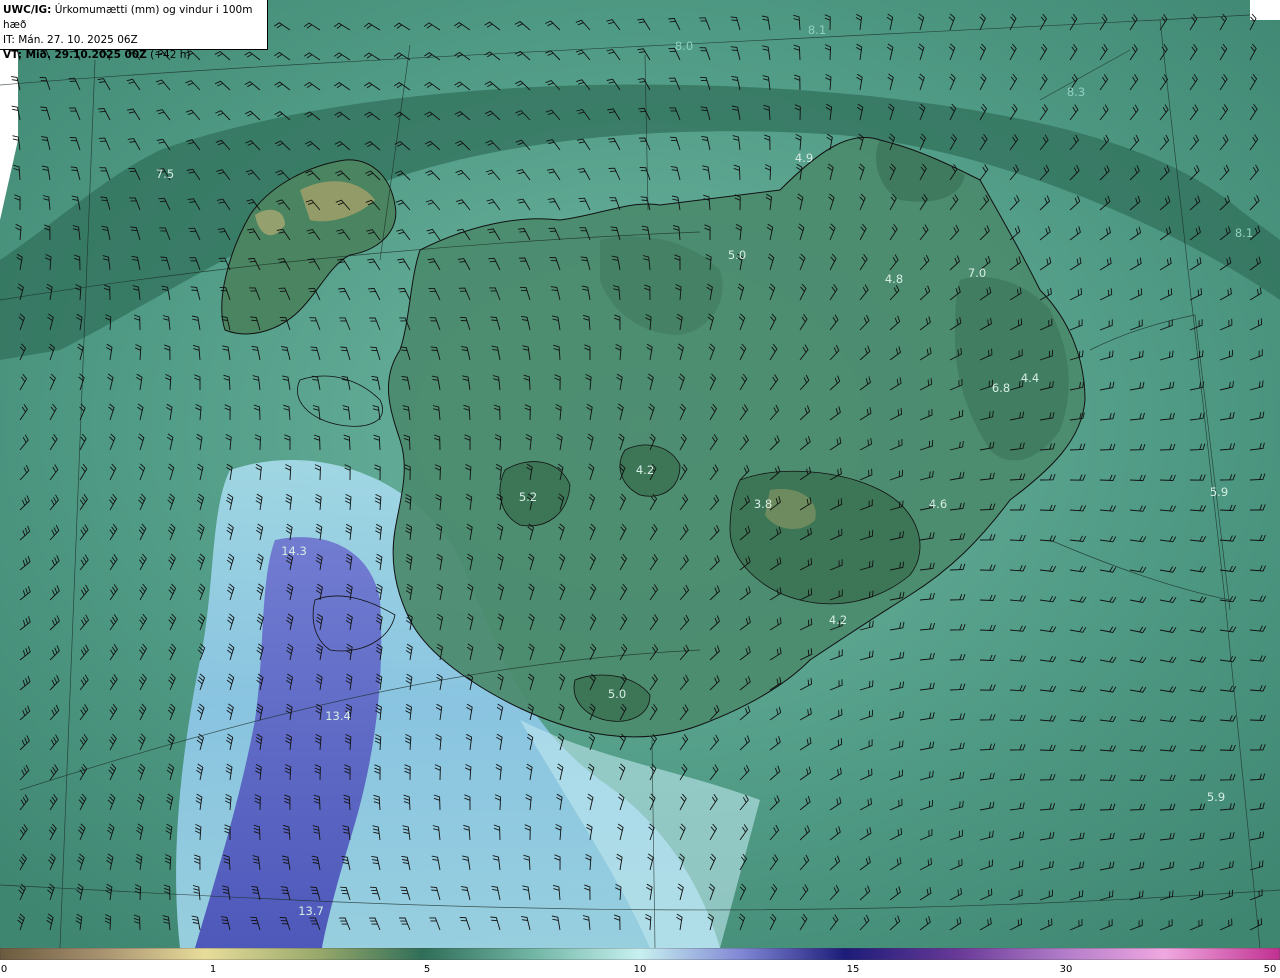 This screenshot has width=1280, height=978. I want to click on valid-time-line: VT: Mið. 29.10.2025 00Z (+42 h), so click(135, 55).